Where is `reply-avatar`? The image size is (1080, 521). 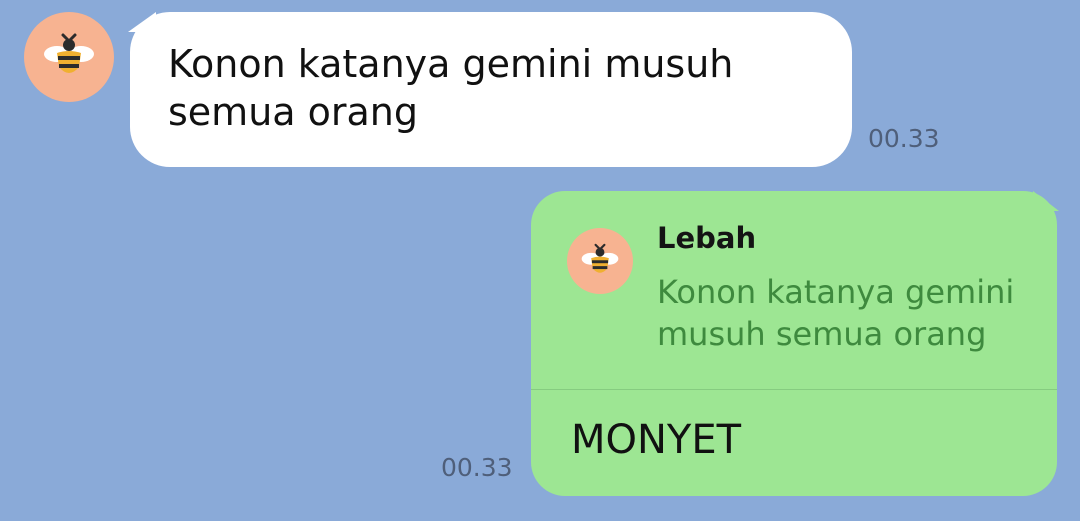
reply-avatar is located at coordinates (600, 261).